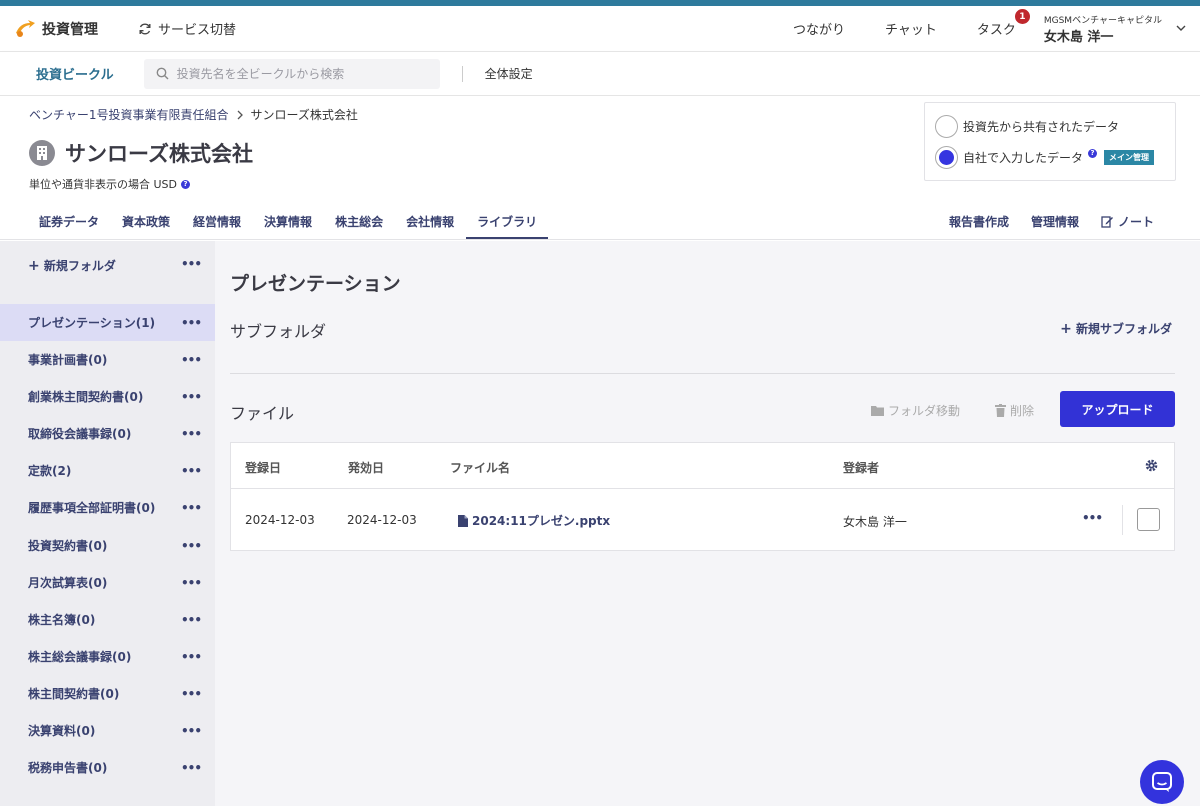  I want to click on plus-icon: +, so click(34, 266).